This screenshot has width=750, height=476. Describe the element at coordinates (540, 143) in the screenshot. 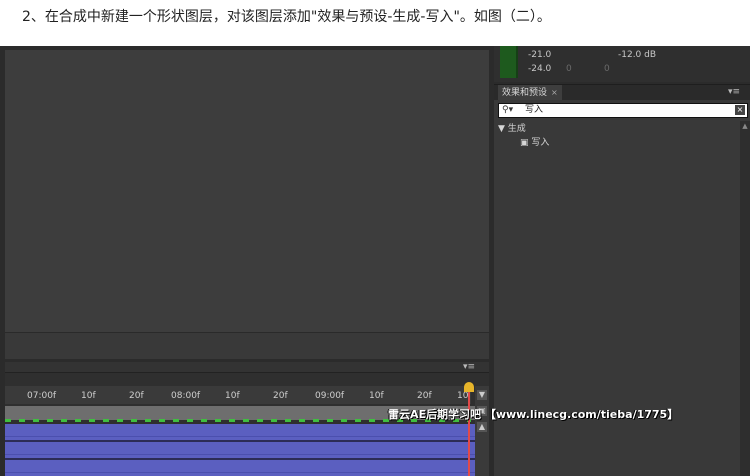

I see `effect-label: 写入` at that location.